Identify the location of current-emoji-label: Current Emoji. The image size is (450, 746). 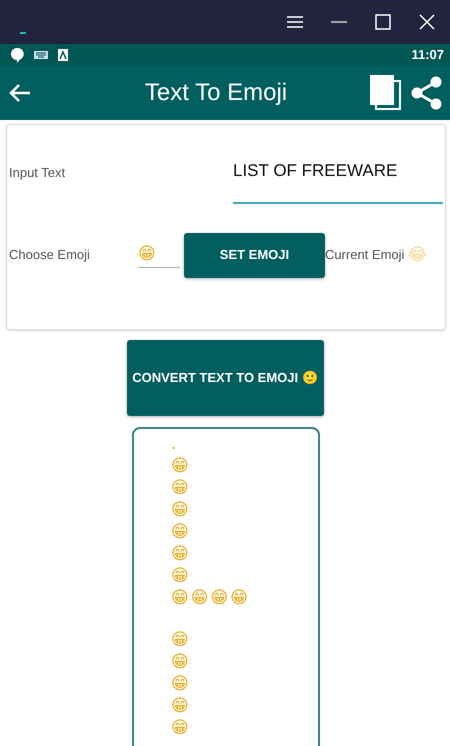
(364, 255).